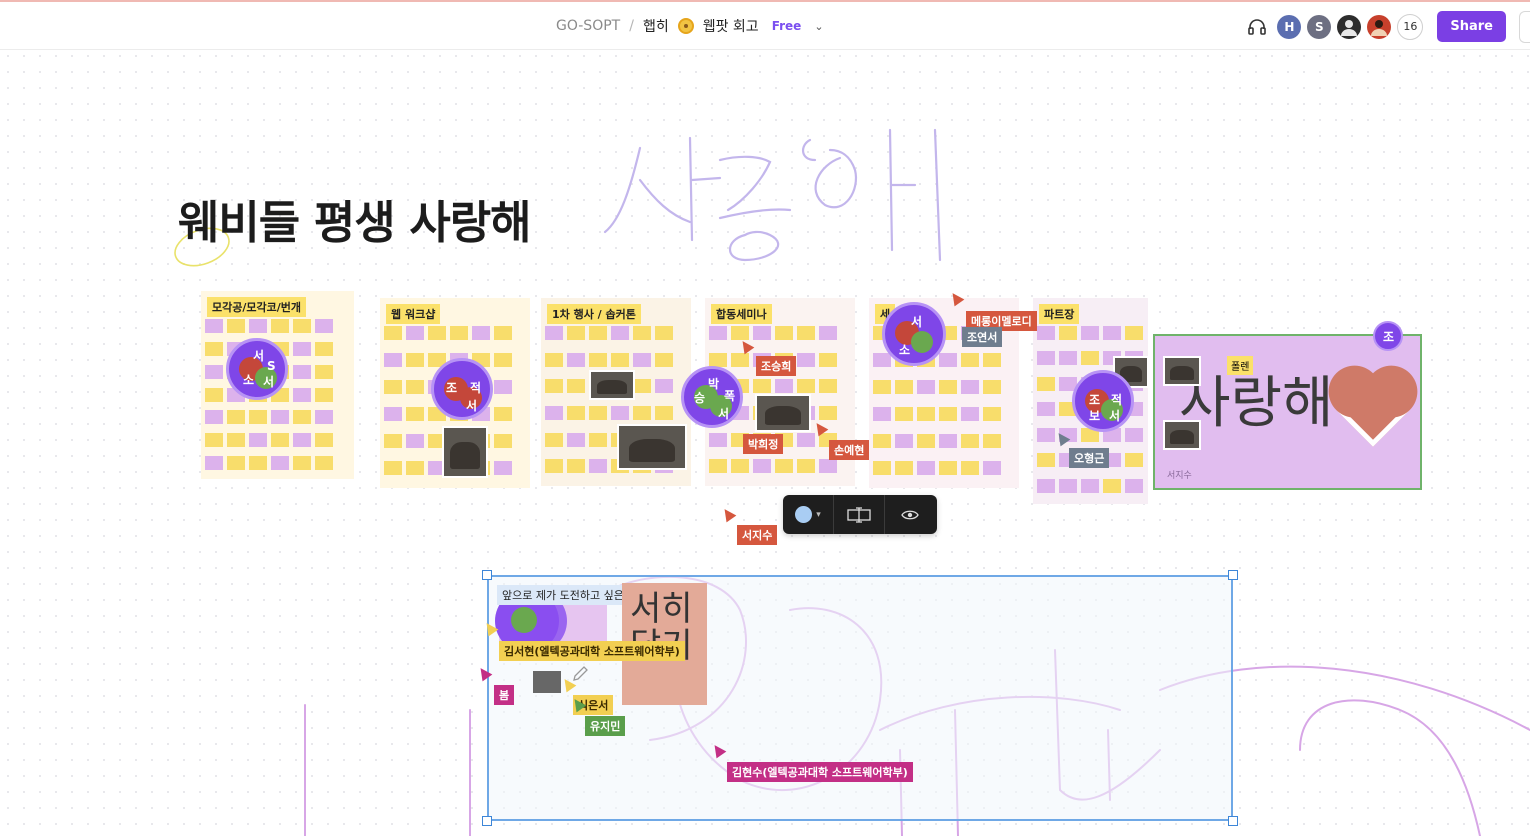  I want to click on card-author: 서지수, so click(1179, 476).